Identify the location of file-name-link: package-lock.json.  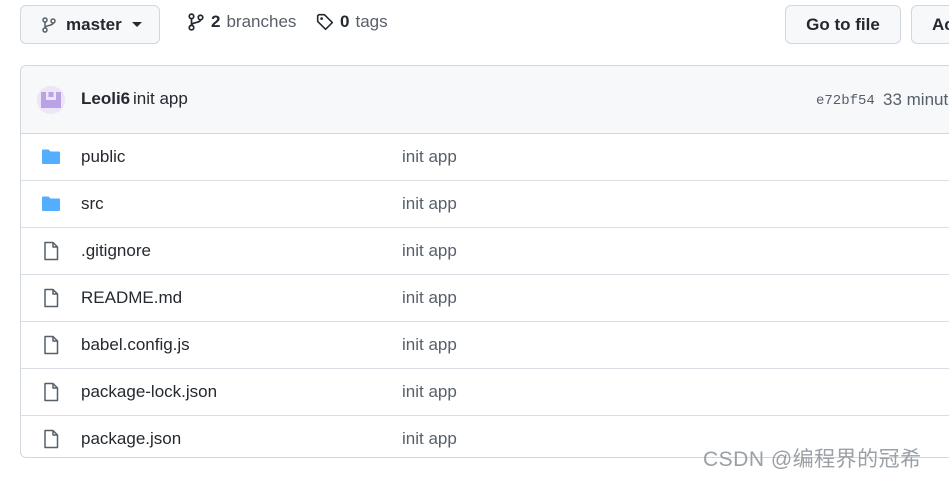
(149, 392).